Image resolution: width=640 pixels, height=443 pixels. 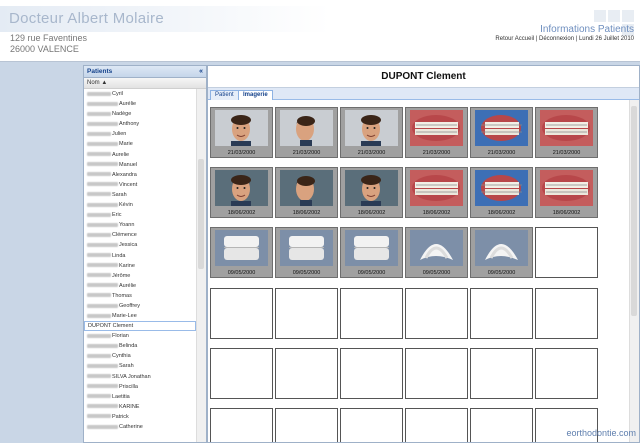 What do you see at coordinates (514, 39) in the screenshot?
I see `home-link: Retour Accueil` at bounding box center [514, 39].